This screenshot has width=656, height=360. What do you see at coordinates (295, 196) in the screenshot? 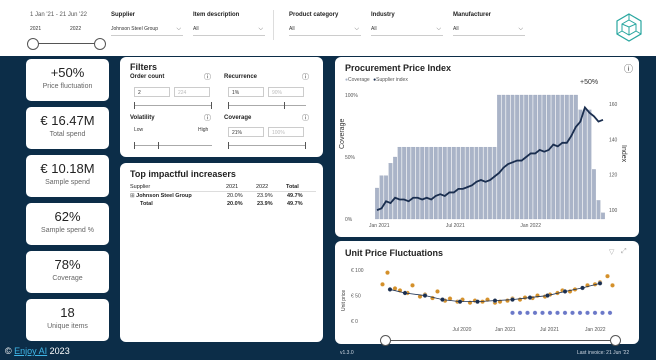
I see `value-cell: 49.7%` at bounding box center [295, 196].